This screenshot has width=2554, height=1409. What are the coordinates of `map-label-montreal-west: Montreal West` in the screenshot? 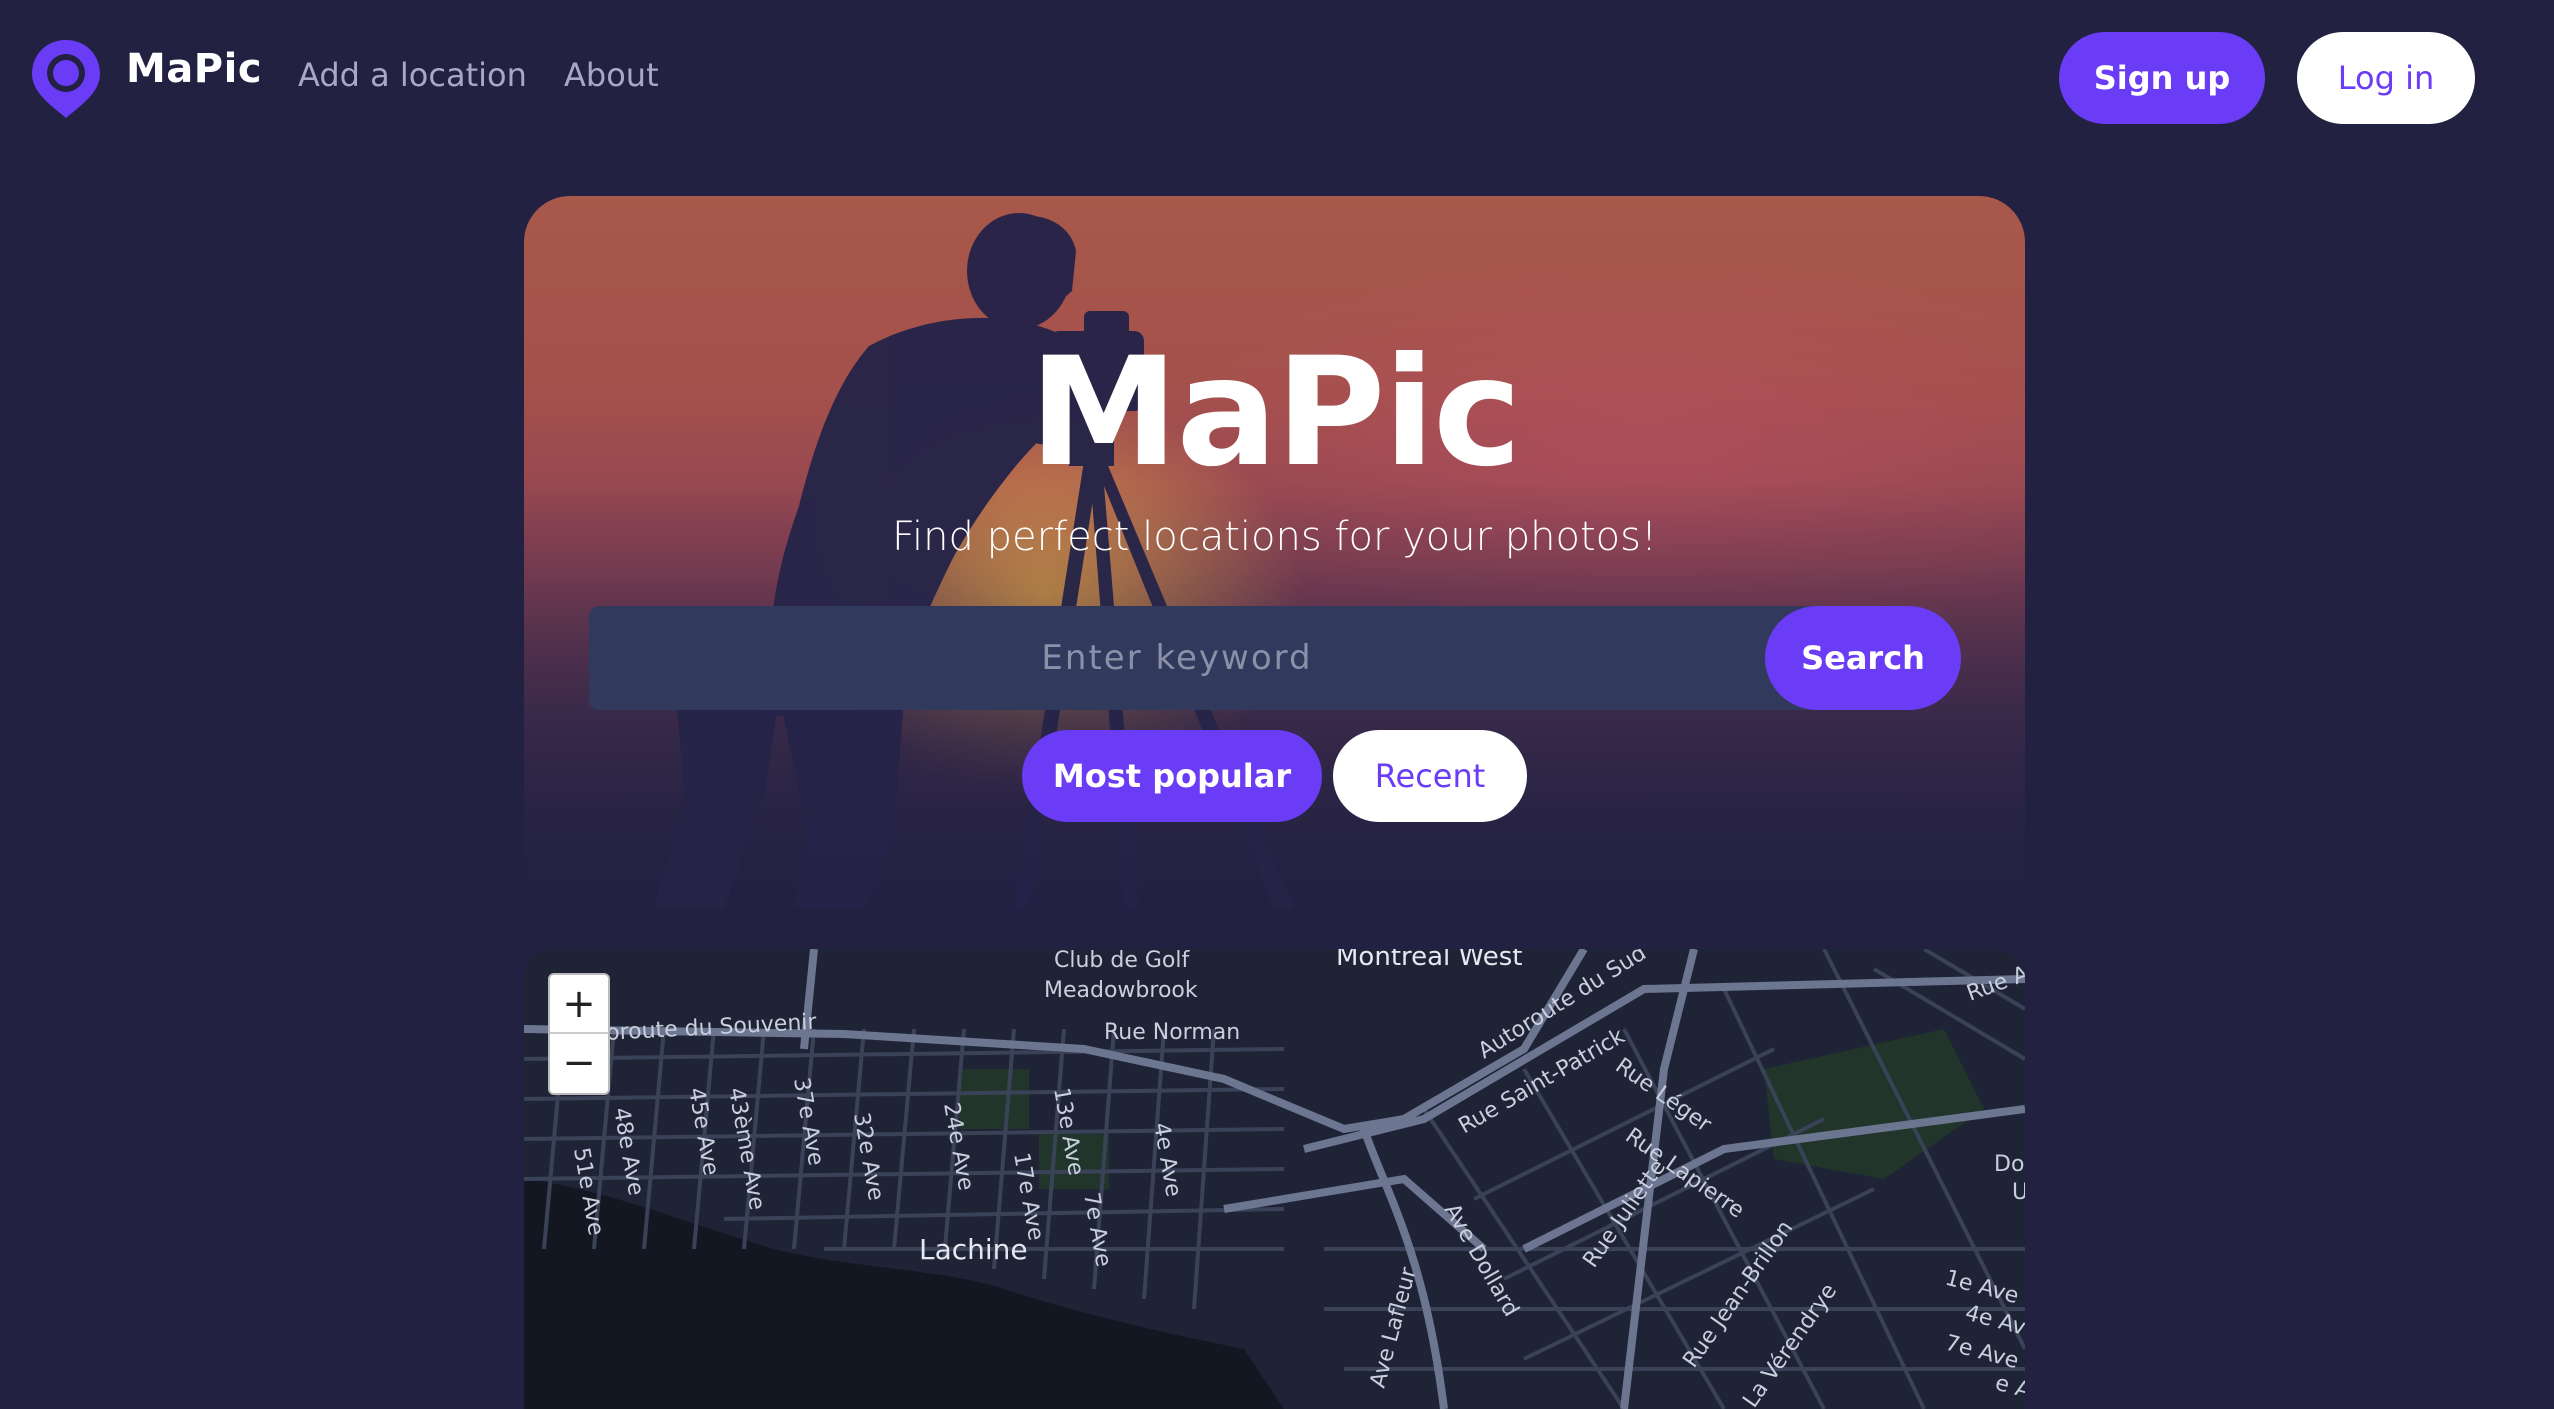 It's located at (1429, 960).